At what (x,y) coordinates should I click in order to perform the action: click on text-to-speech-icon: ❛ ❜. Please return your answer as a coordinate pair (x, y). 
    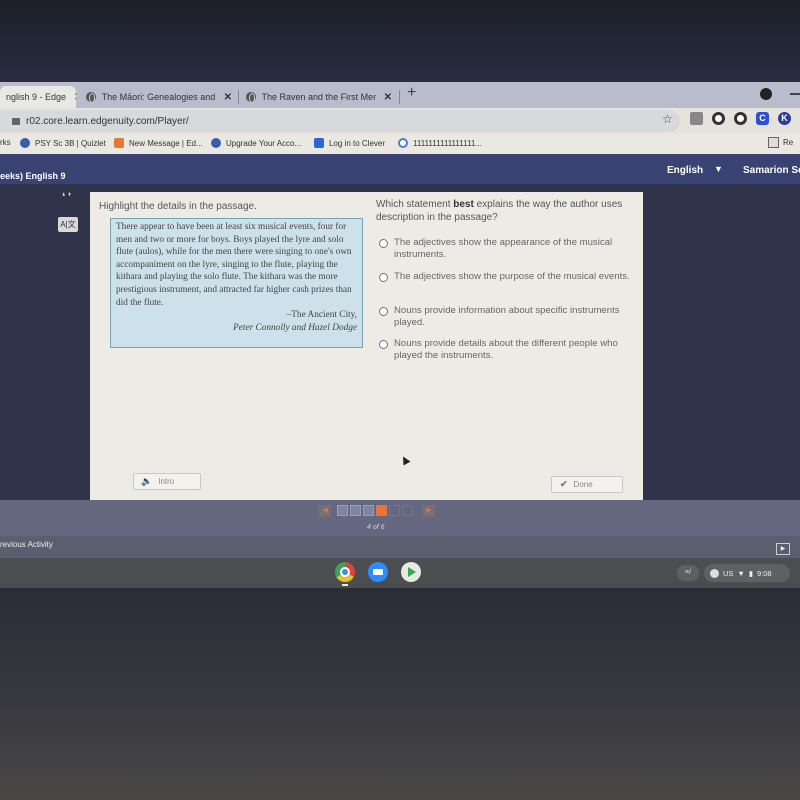
    Looking at the image, I should click on (66, 197).